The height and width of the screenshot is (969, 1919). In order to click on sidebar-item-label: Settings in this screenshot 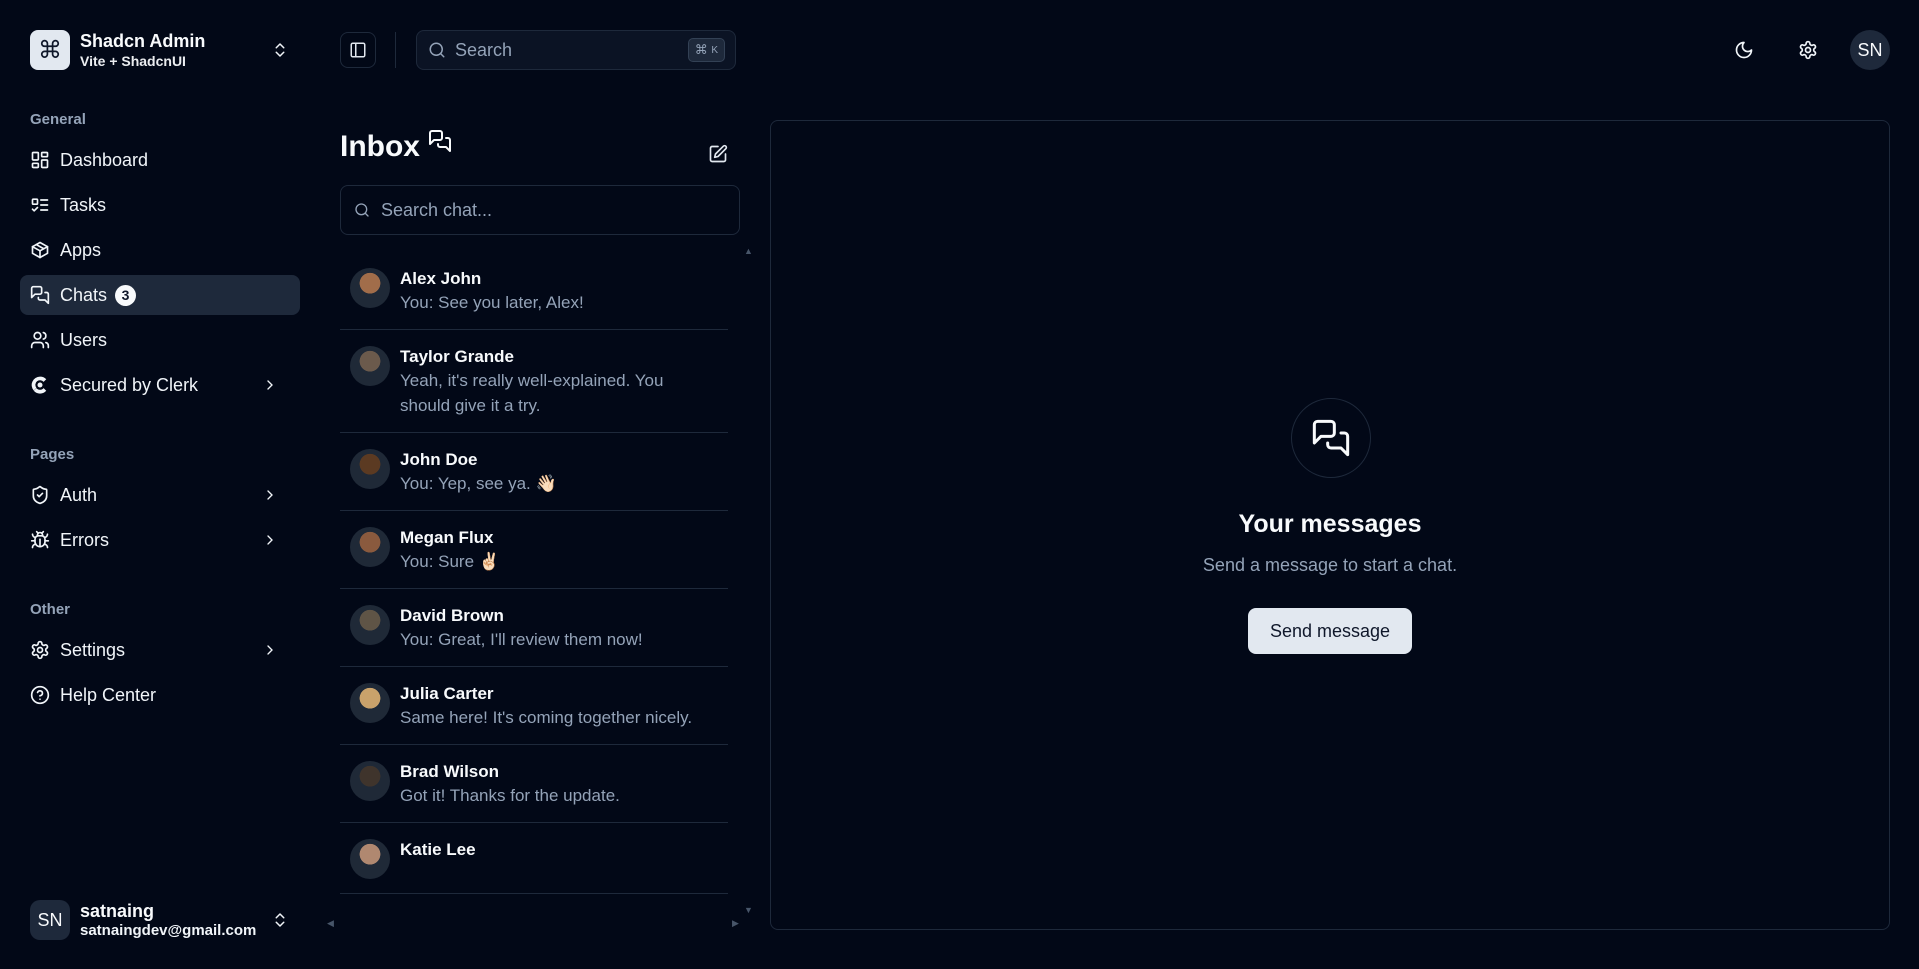, I will do `click(93, 649)`.